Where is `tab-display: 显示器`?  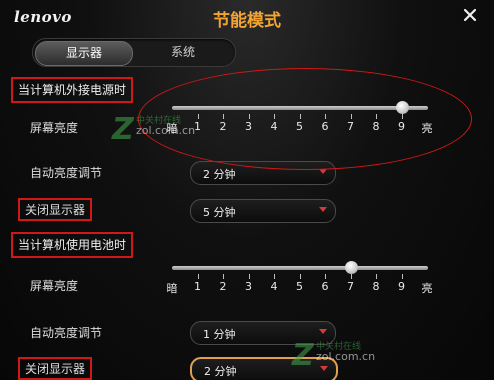
tab-display: 显示器 is located at coordinates (84, 53).